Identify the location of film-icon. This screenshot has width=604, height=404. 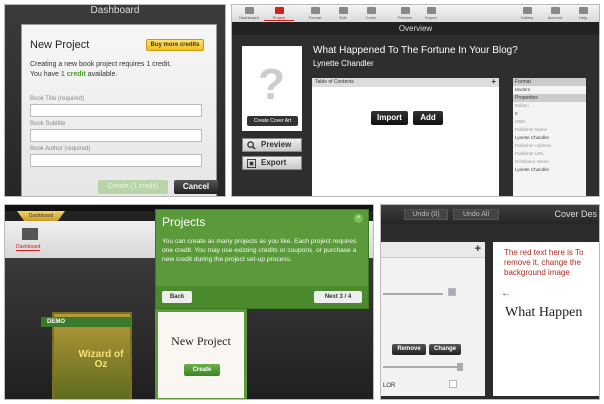
(251, 163).